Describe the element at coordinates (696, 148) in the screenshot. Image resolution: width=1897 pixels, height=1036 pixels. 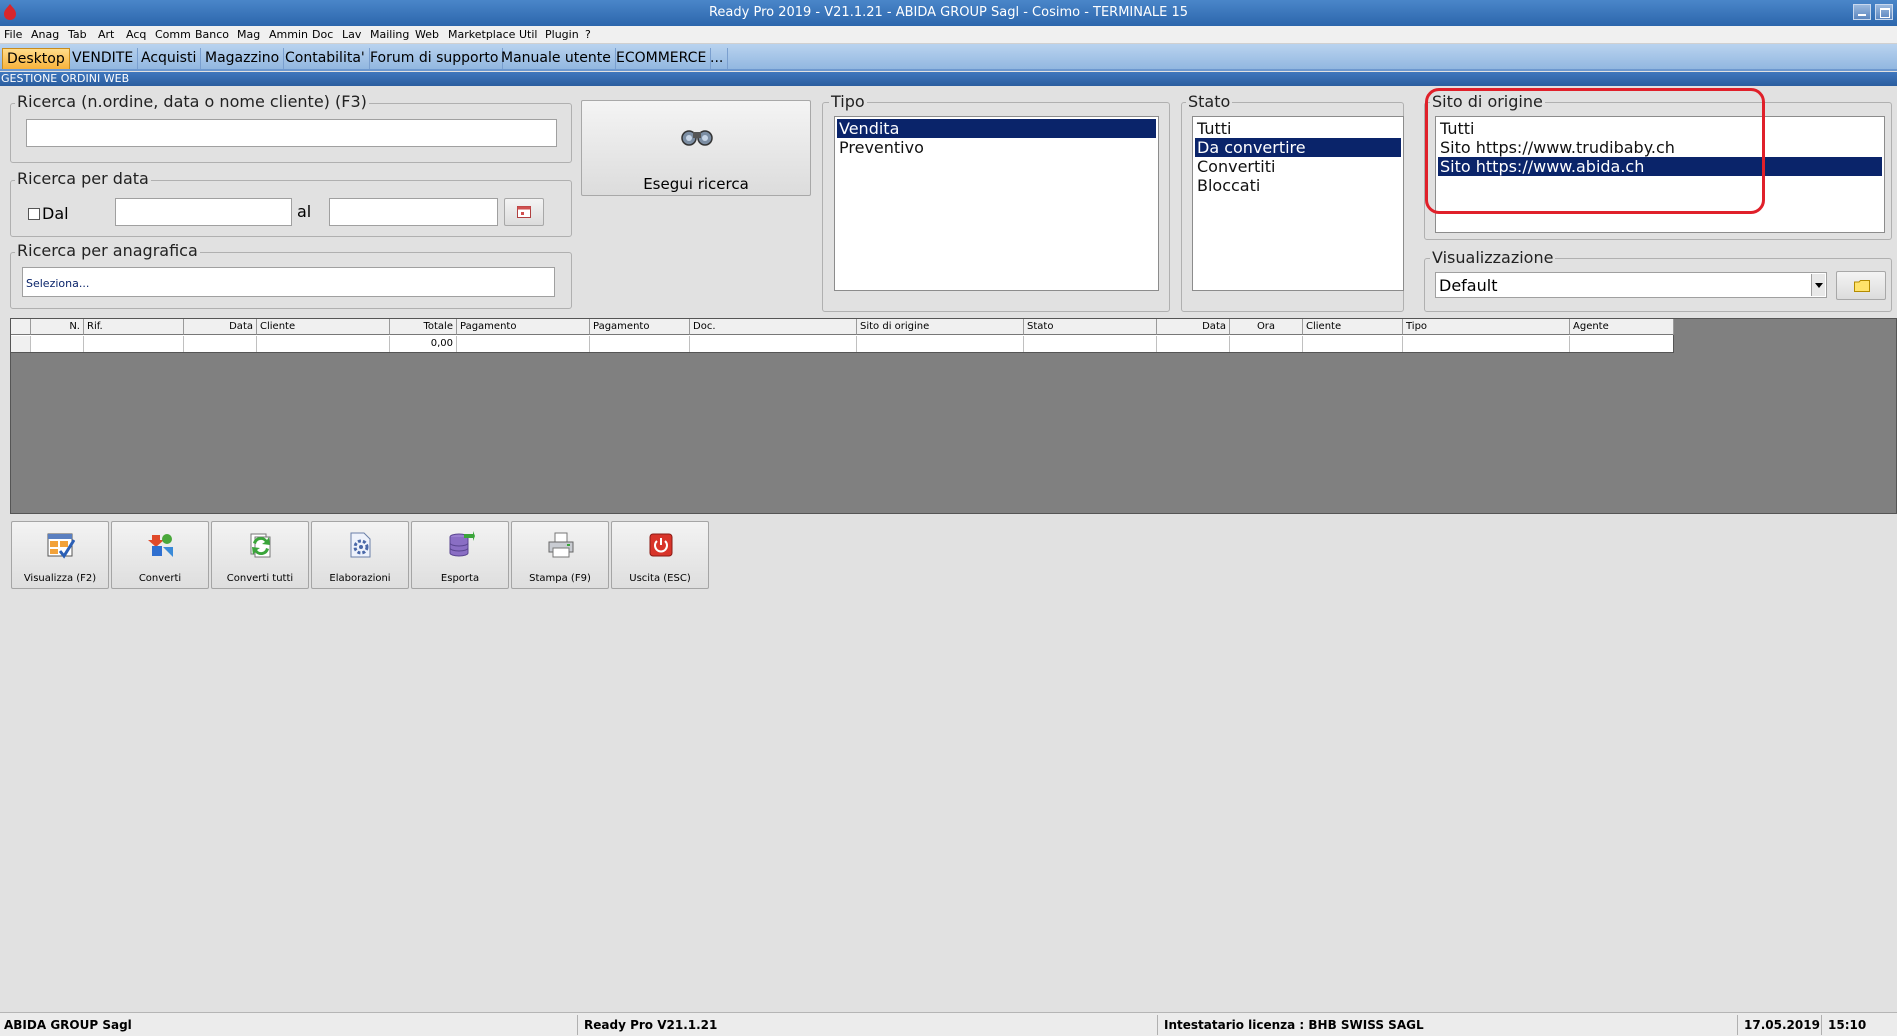
I see `search-button: Esegui ricerca` at that location.